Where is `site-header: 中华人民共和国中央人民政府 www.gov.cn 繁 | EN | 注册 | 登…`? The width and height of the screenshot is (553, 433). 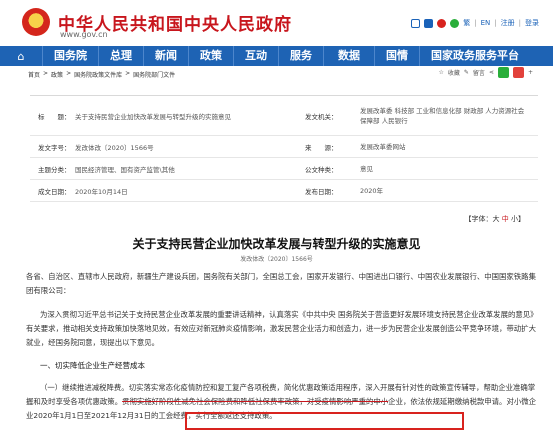 site-header: 中华人民共和国中央人民政府 www.gov.cn 繁 | EN | 注册 | 登… is located at coordinates (276, 23).